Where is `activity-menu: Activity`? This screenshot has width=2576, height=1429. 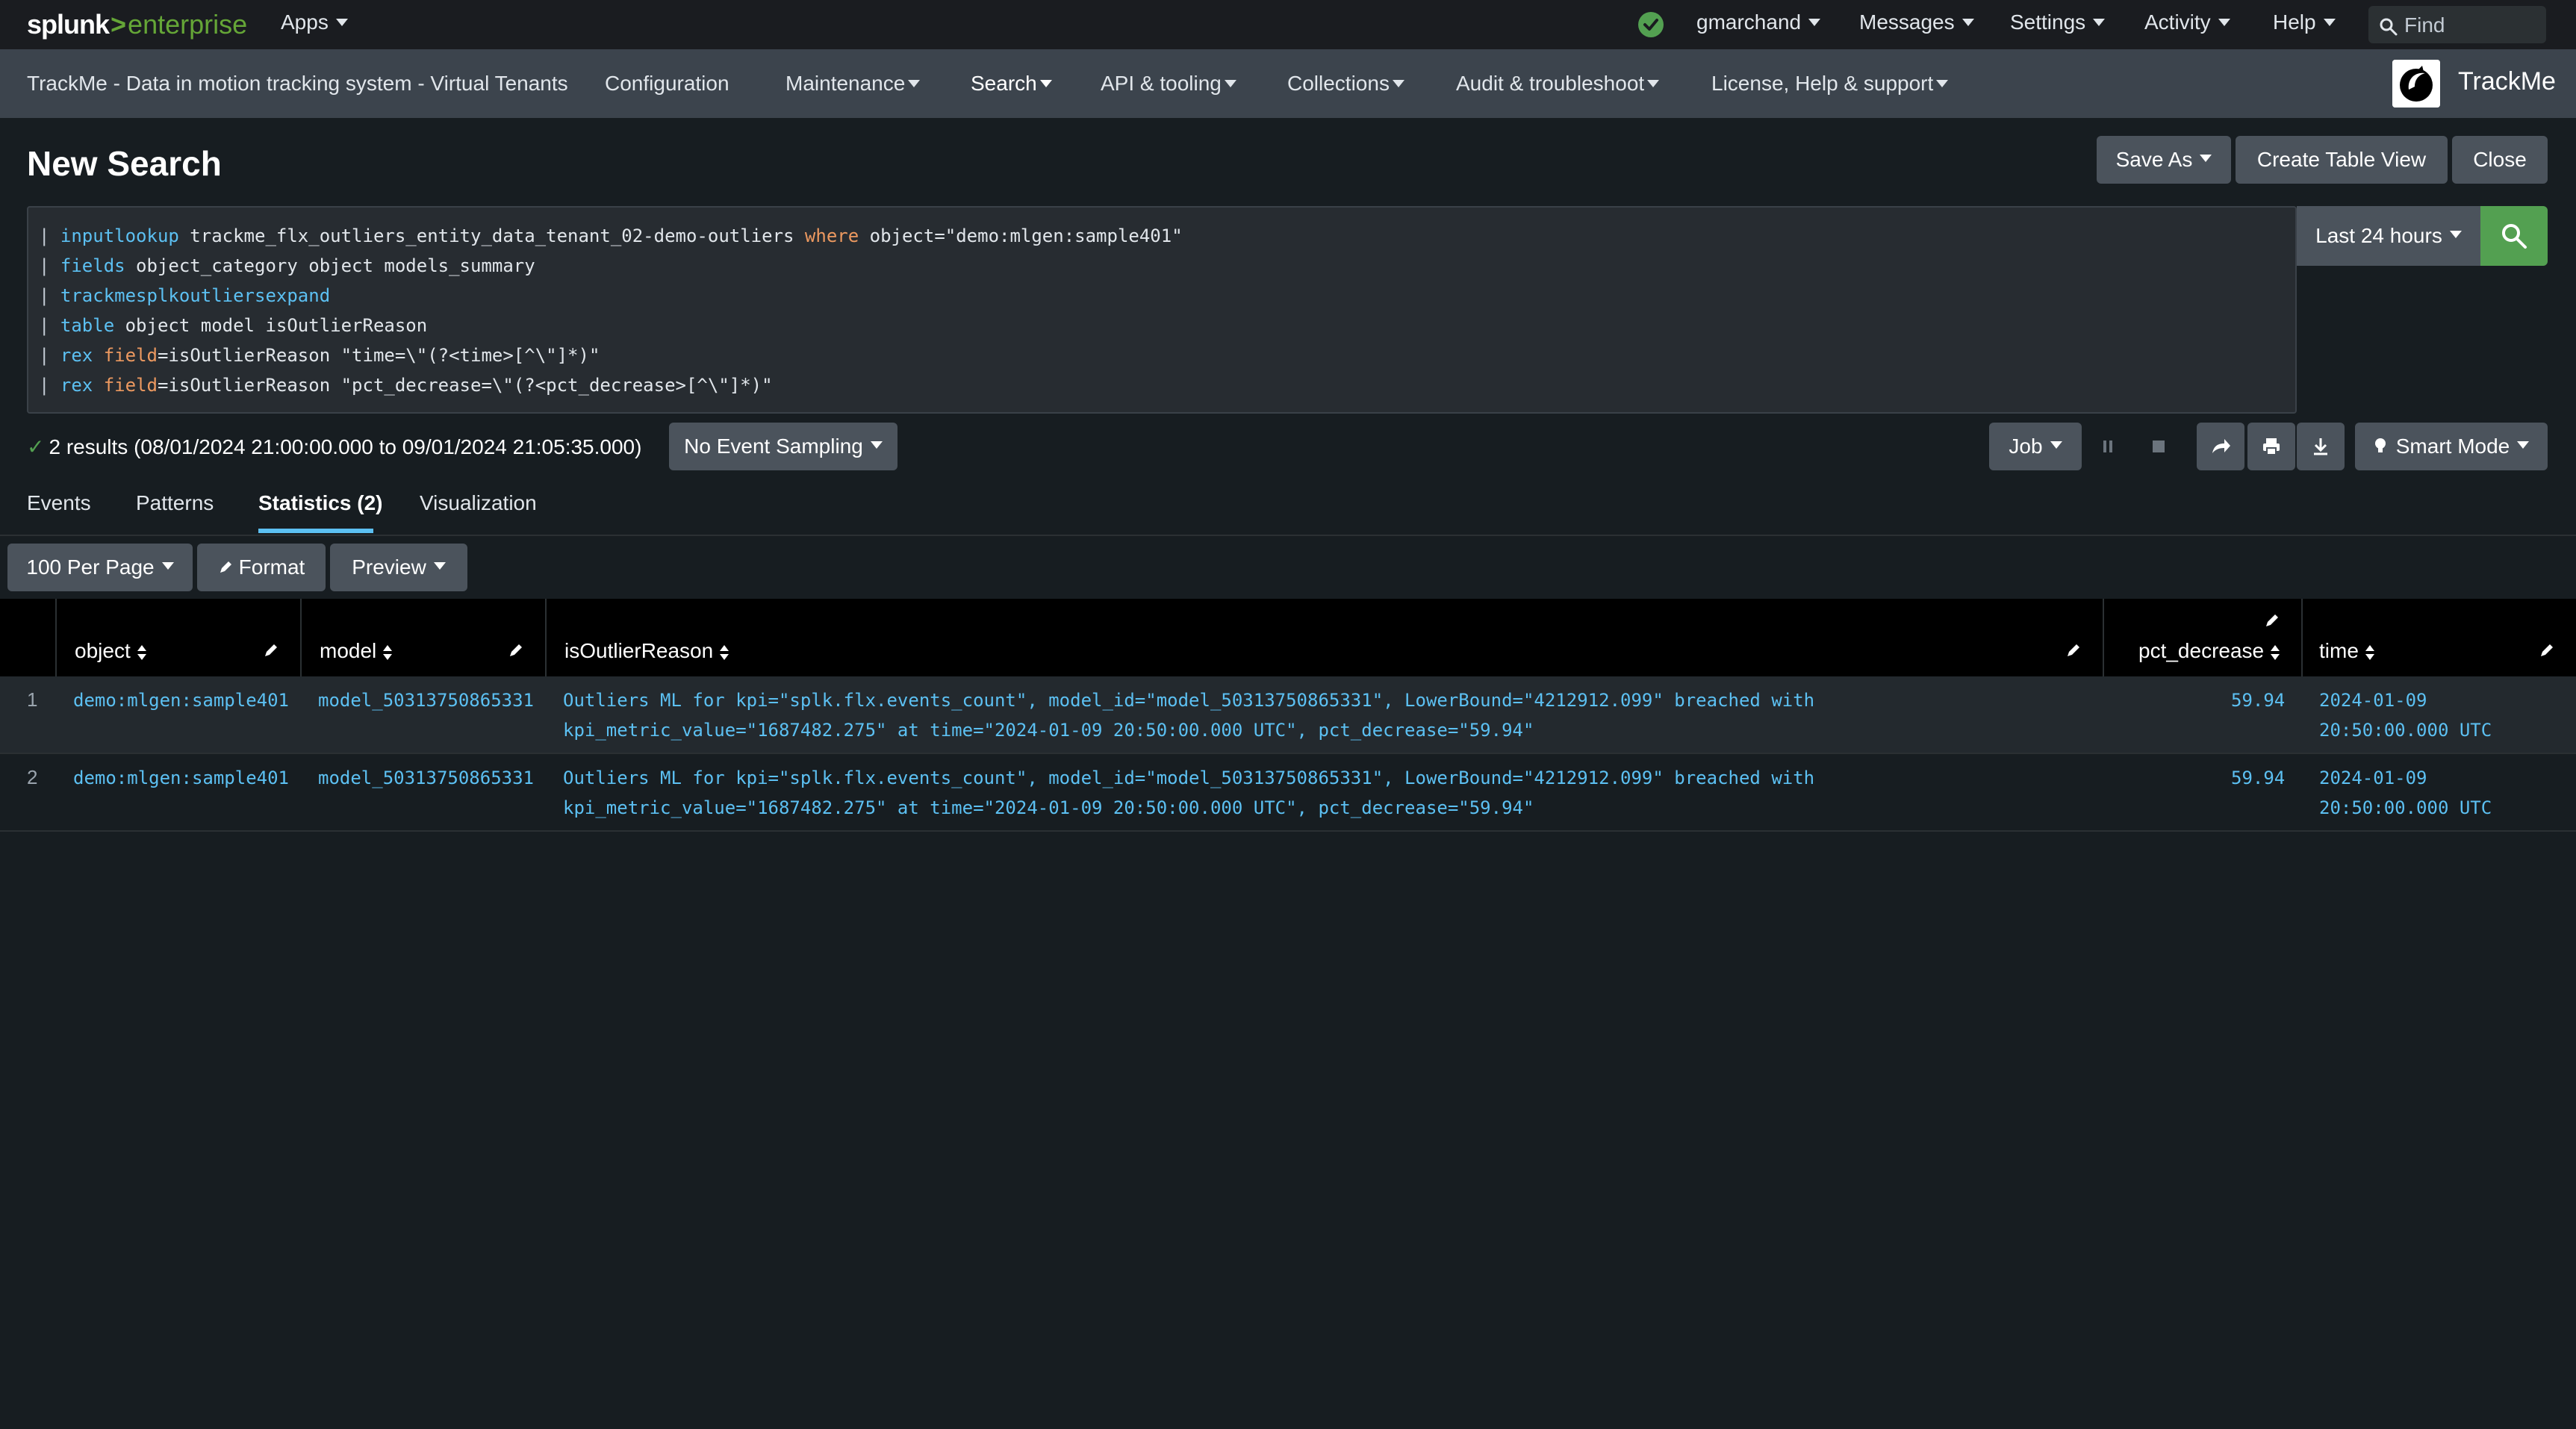
activity-menu: Activity is located at coordinates (2187, 22).